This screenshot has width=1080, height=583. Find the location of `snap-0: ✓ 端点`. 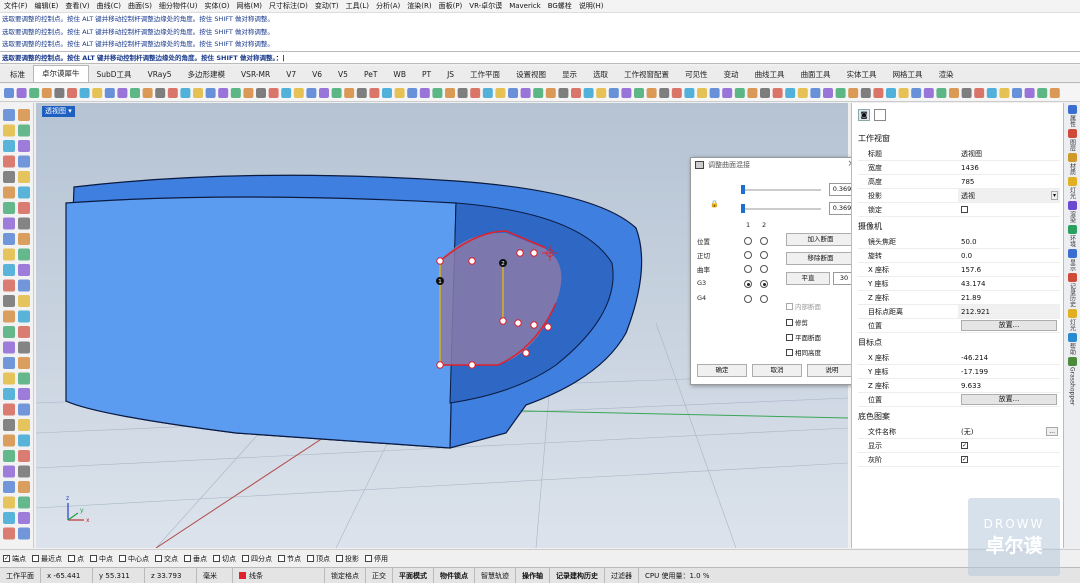

snap-0: ✓ 端点 is located at coordinates (14, 559).